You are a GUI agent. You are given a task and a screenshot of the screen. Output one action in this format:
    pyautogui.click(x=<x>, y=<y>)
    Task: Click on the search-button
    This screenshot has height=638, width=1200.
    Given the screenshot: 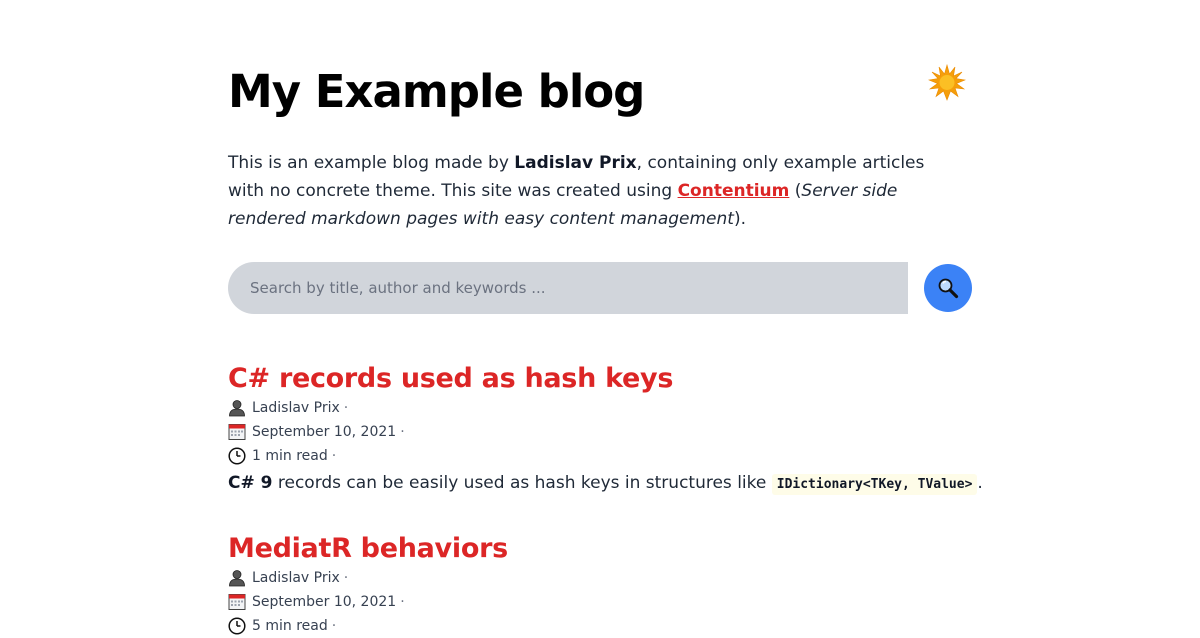 What is the action you would take?
    pyautogui.click(x=948, y=288)
    